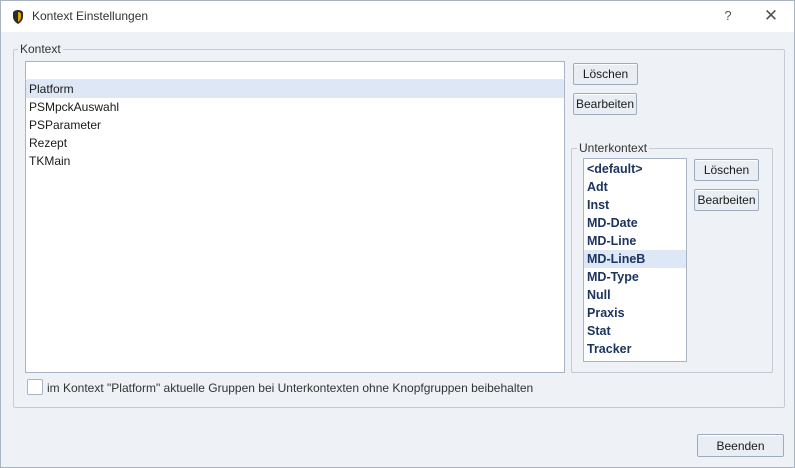 Image resolution: width=795 pixels, height=468 pixels. Describe the element at coordinates (726, 170) in the screenshot. I see `subcontext-delete-button: Löschen` at that location.